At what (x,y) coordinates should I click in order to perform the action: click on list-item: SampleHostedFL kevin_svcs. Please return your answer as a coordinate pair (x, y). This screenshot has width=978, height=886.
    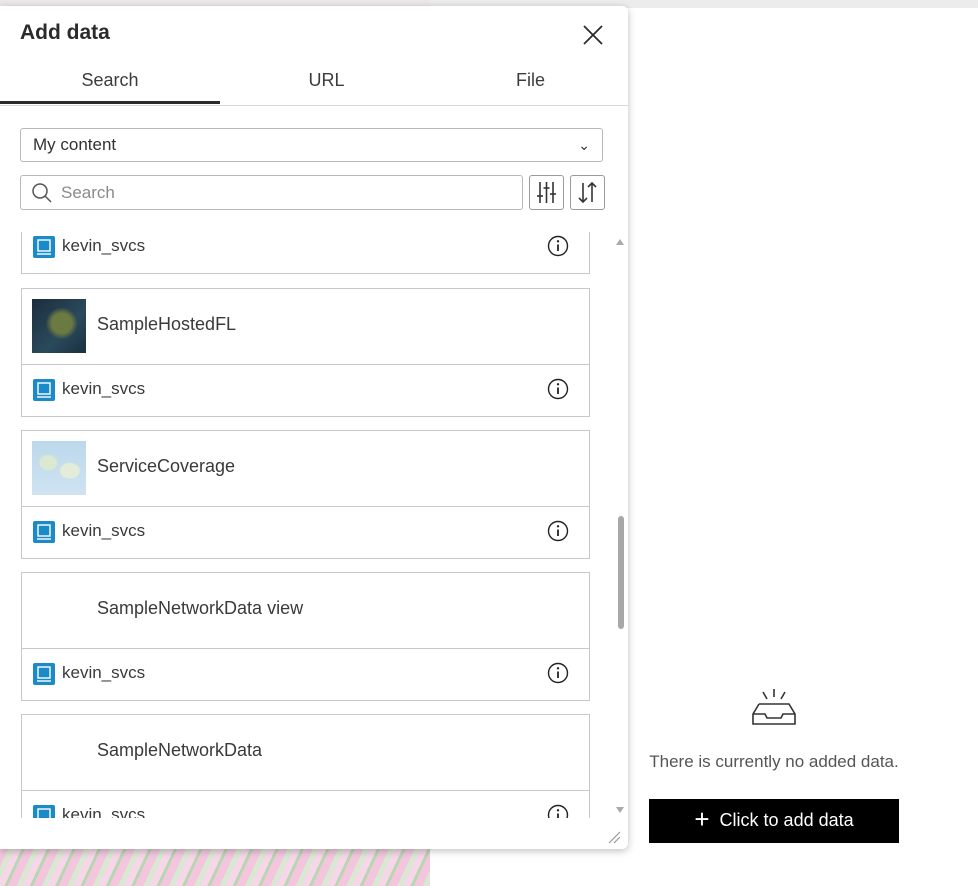
    Looking at the image, I should click on (305, 352).